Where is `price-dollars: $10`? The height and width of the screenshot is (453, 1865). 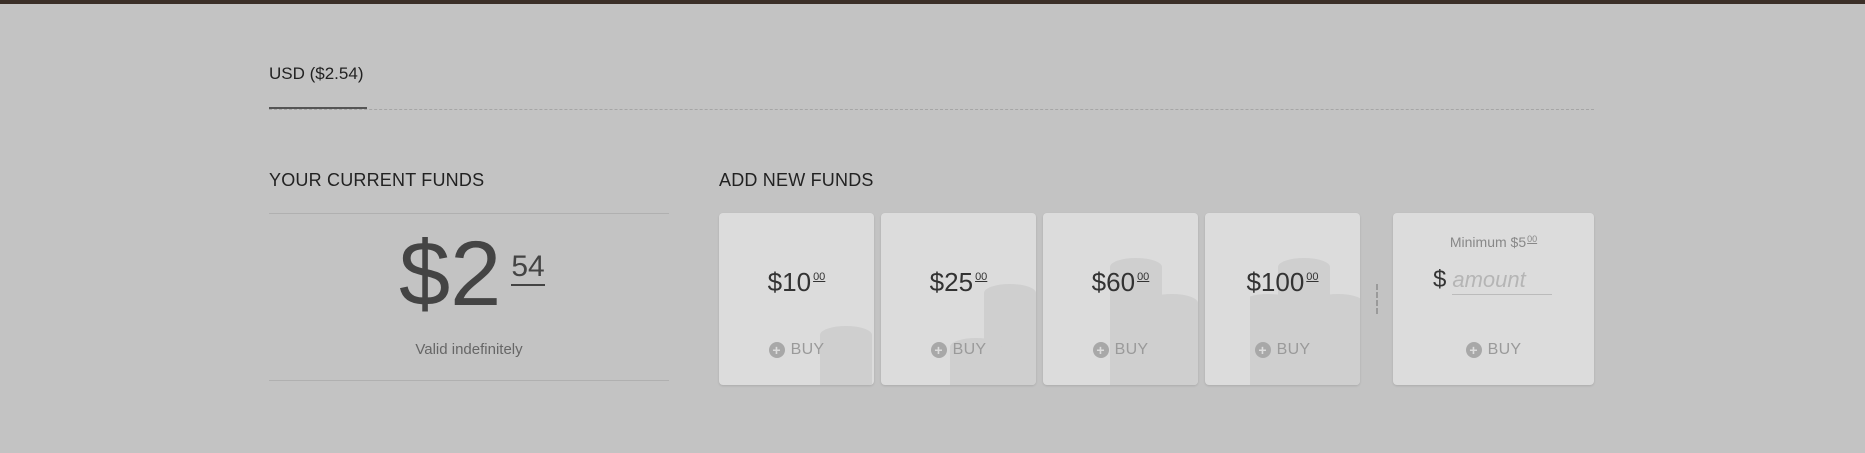 price-dollars: $10 is located at coordinates (789, 282).